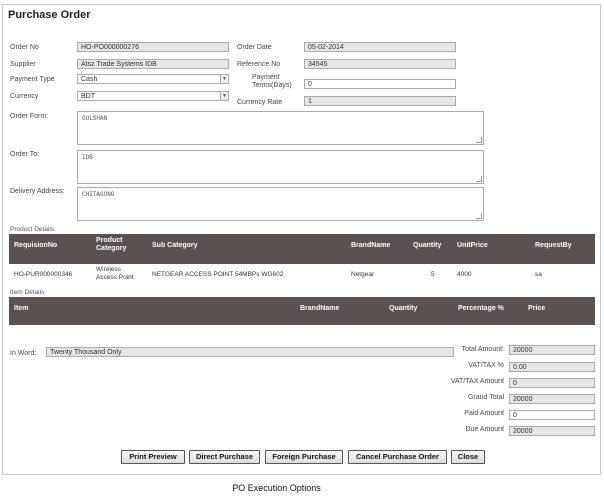 The width and height of the screenshot is (604, 497). Describe the element at coordinates (153, 457) in the screenshot. I see `print-preview-button: Print Preview` at that location.